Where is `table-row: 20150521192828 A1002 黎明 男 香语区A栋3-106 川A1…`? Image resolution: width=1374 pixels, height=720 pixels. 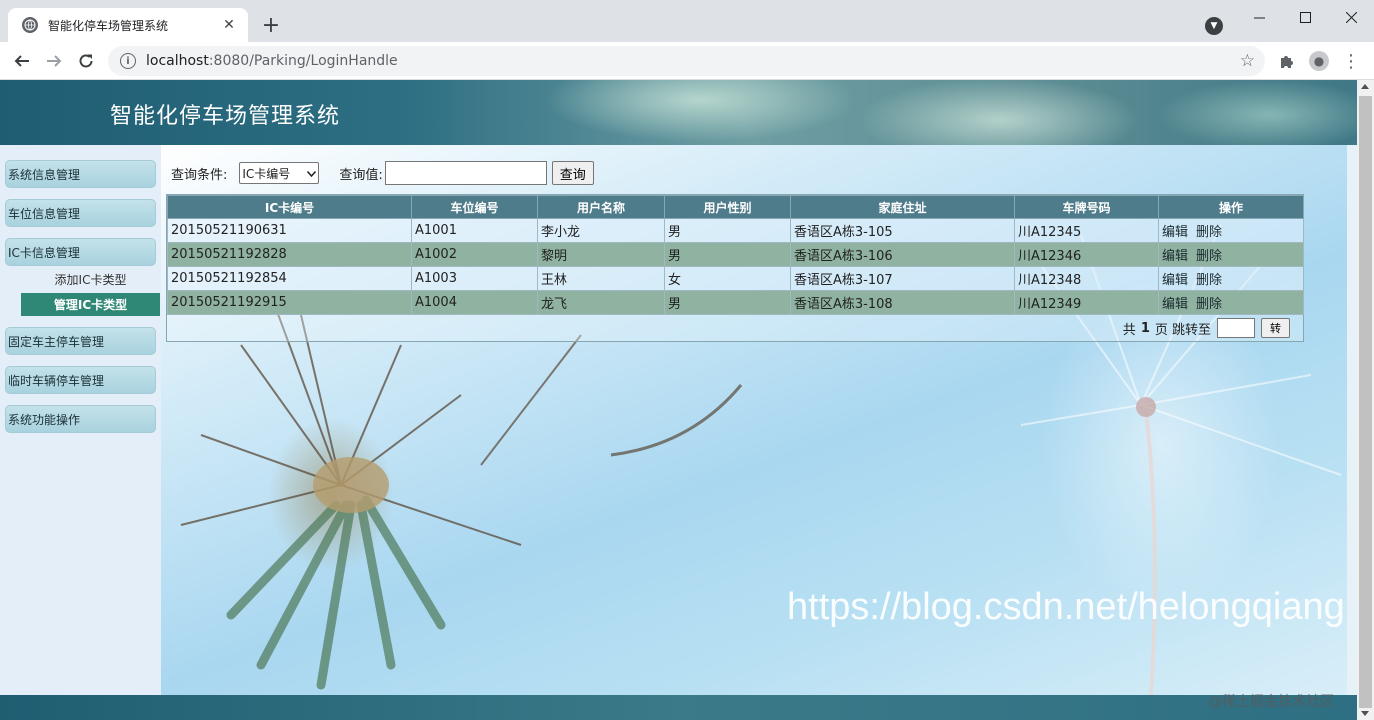
table-row: 20150521192828 A1002 黎明 男 香语区A栋3-106 川A1… is located at coordinates (735, 254).